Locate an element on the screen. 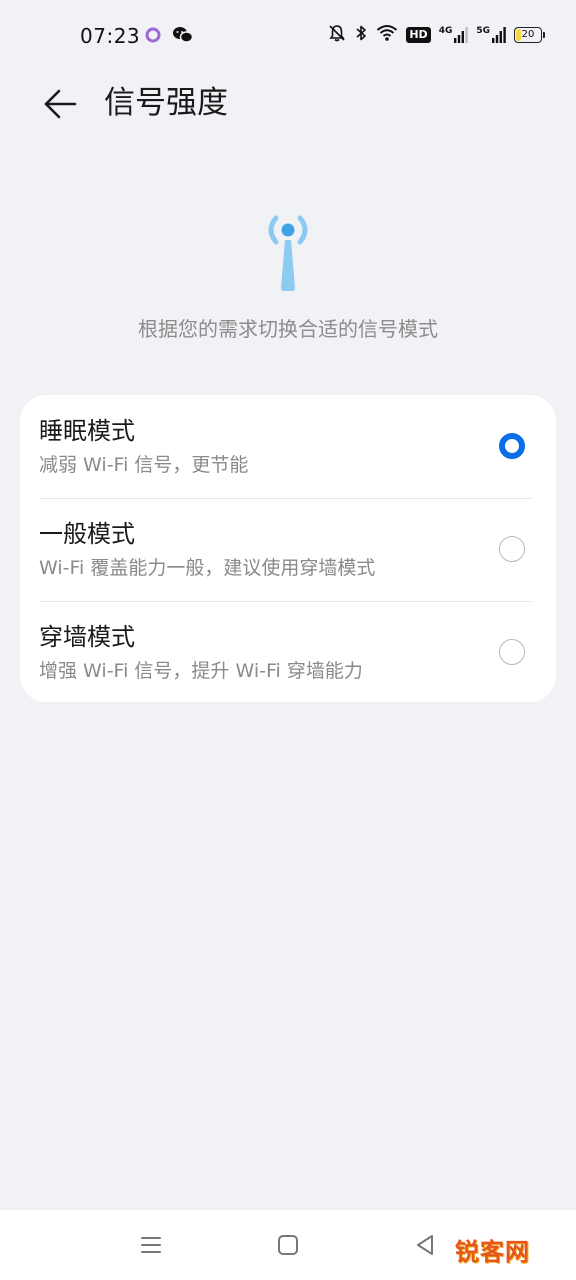 Image resolution: width=576 pixels, height=1280 pixels. back-button is located at coordinates (60, 104).